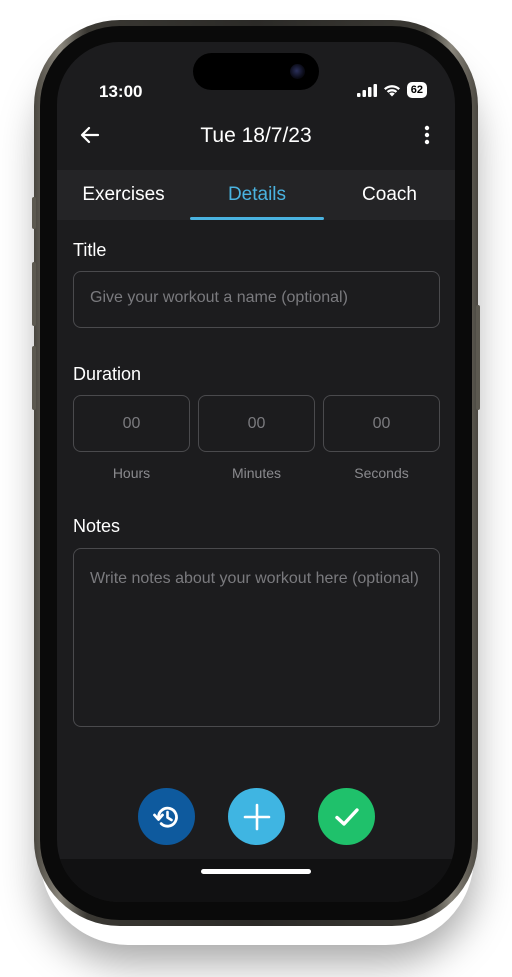 The width and height of the screenshot is (512, 977). I want to click on hours-input: 00, so click(131, 423).